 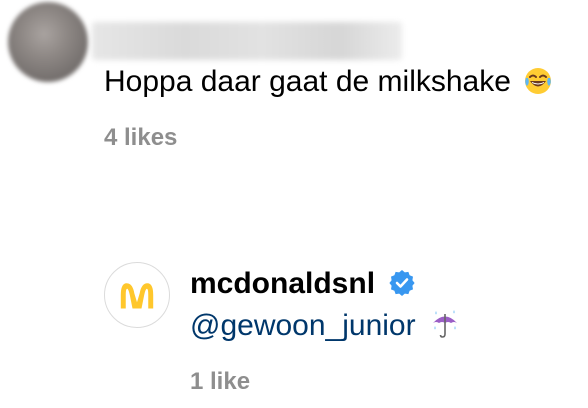 I want to click on mention-link: @gewoon_junior, so click(x=303, y=325).